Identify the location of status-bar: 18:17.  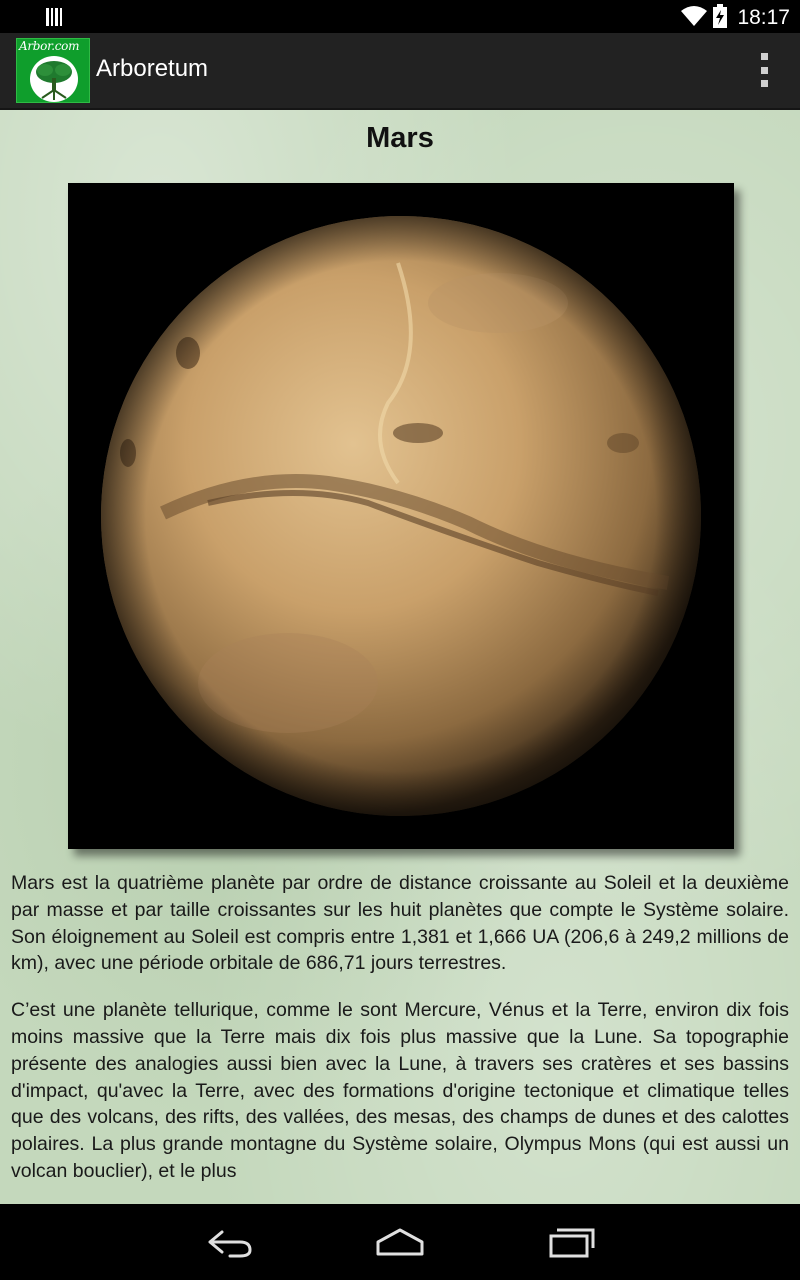
(400, 16).